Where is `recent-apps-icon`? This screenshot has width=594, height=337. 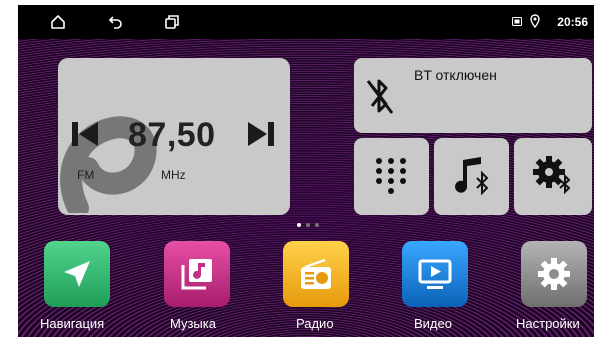 recent-apps-icon is located at coordinates (172, 22).